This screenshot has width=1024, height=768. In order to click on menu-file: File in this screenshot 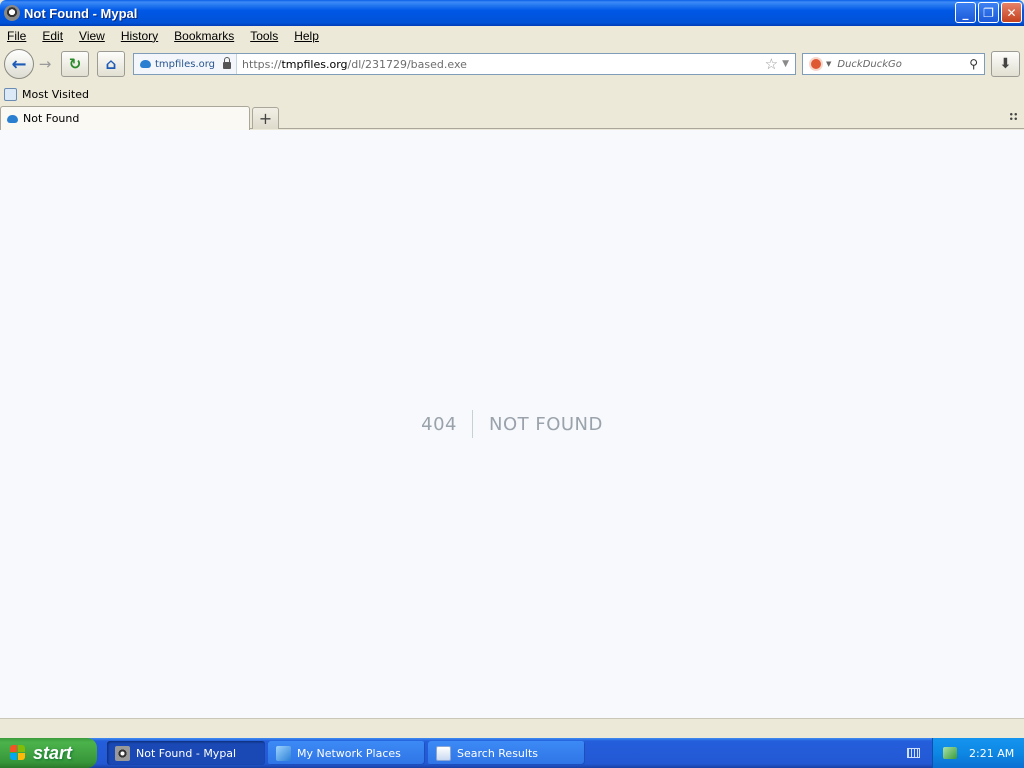, I will do `click(16, 36)`.